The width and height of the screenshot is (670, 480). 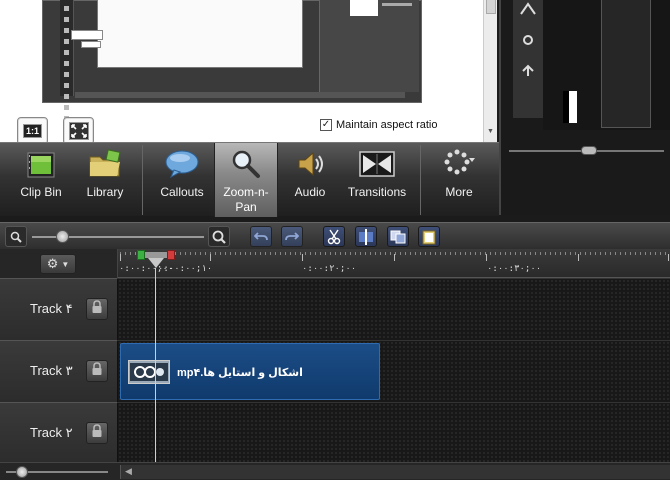 I want to click on tab-more: More, so click(x=459, y=180).